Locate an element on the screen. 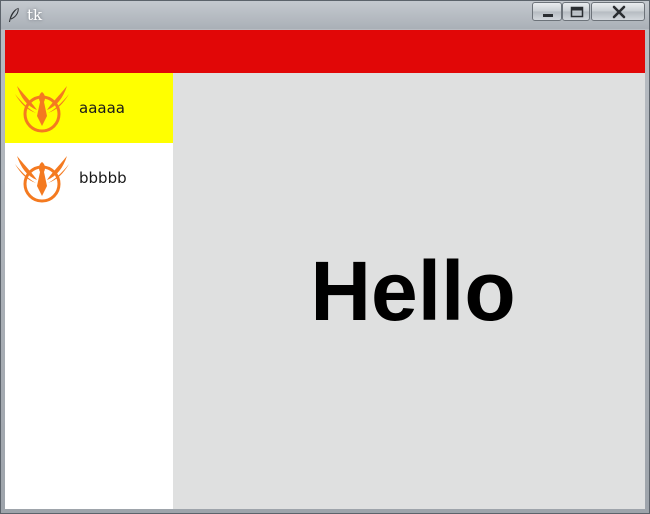 This screenshot has height=514, width=650. top-red-bar is located at coordinates (325, 51).